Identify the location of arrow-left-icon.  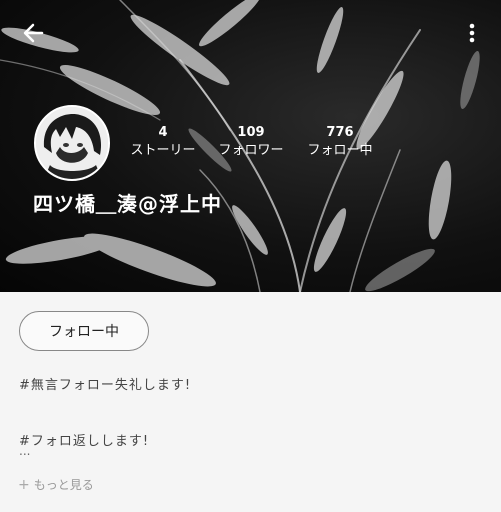
(33, 33).